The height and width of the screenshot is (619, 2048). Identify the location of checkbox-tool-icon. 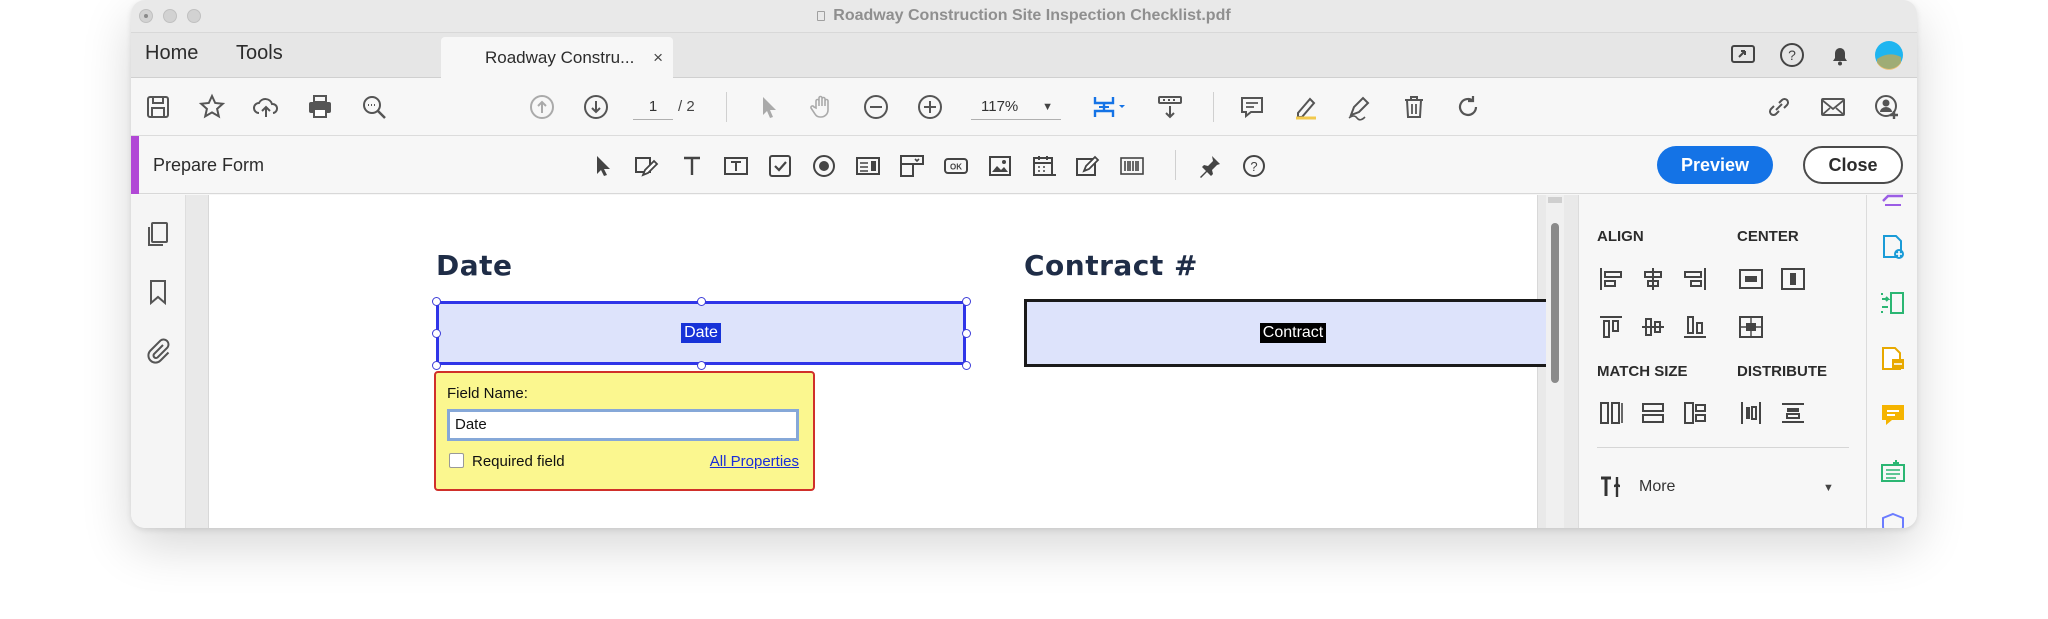
(780, 166).